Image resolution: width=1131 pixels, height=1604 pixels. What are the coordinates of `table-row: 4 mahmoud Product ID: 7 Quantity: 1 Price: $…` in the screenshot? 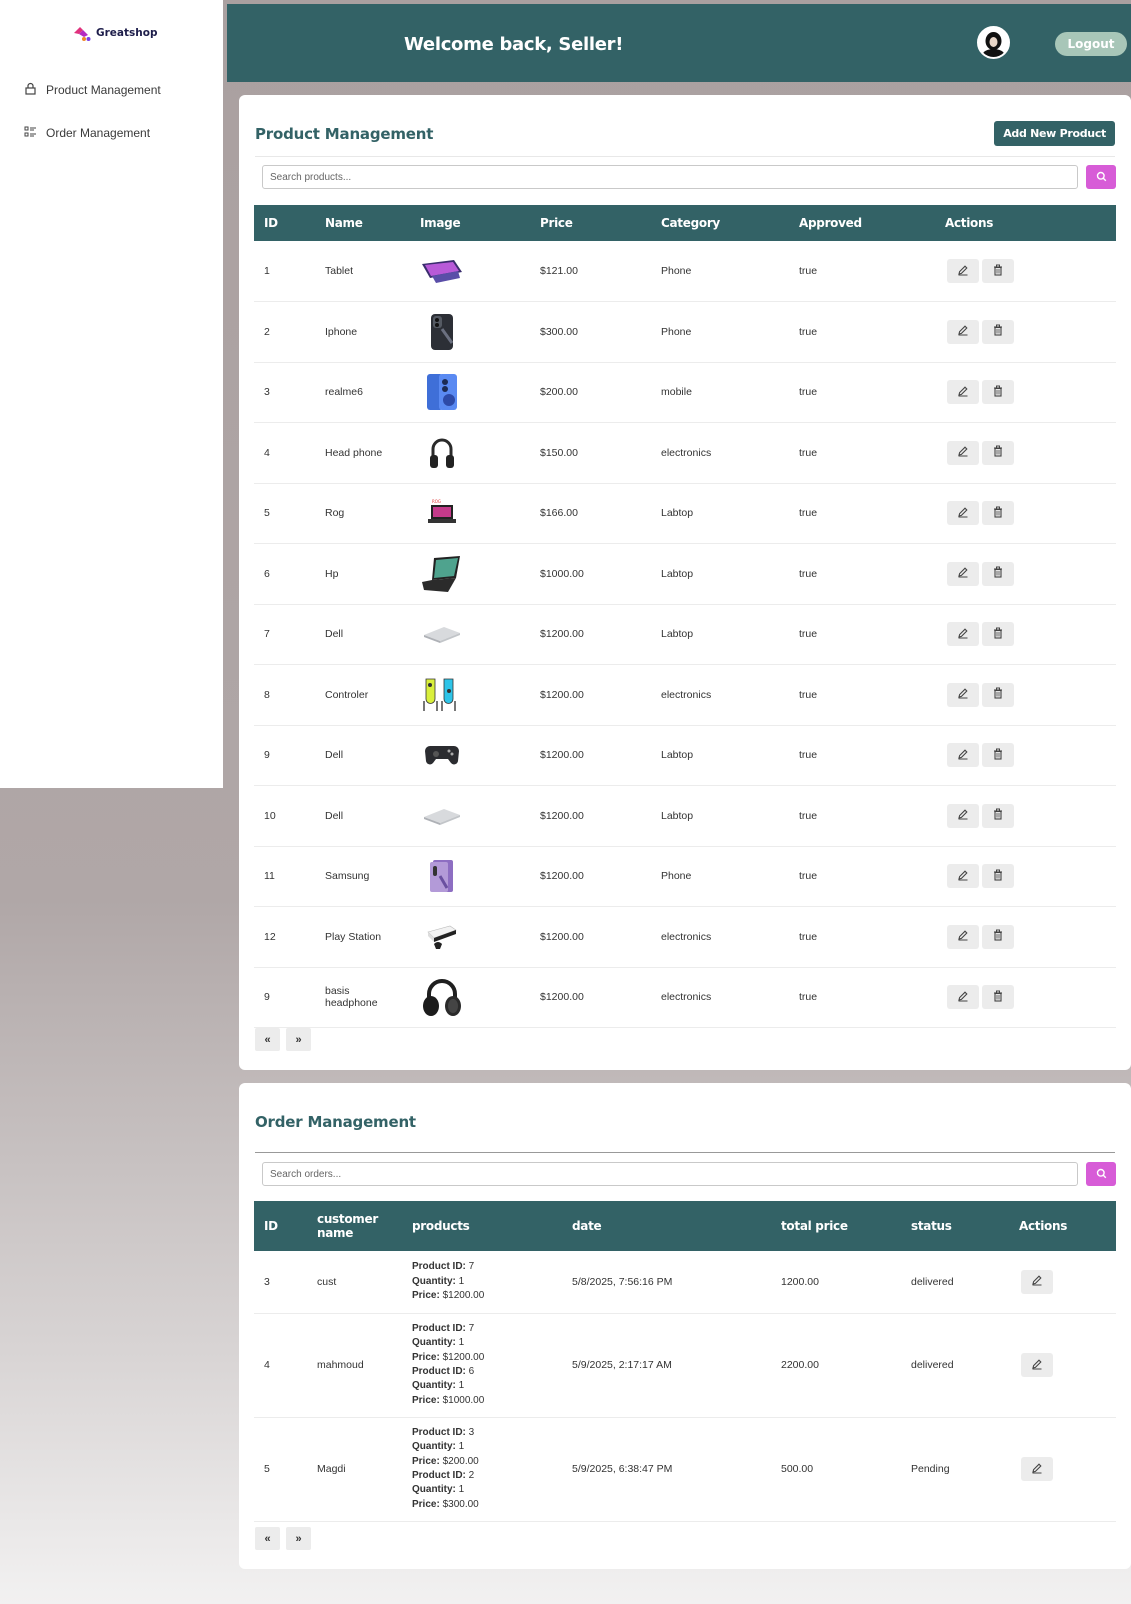 It's located at (685, 1365).